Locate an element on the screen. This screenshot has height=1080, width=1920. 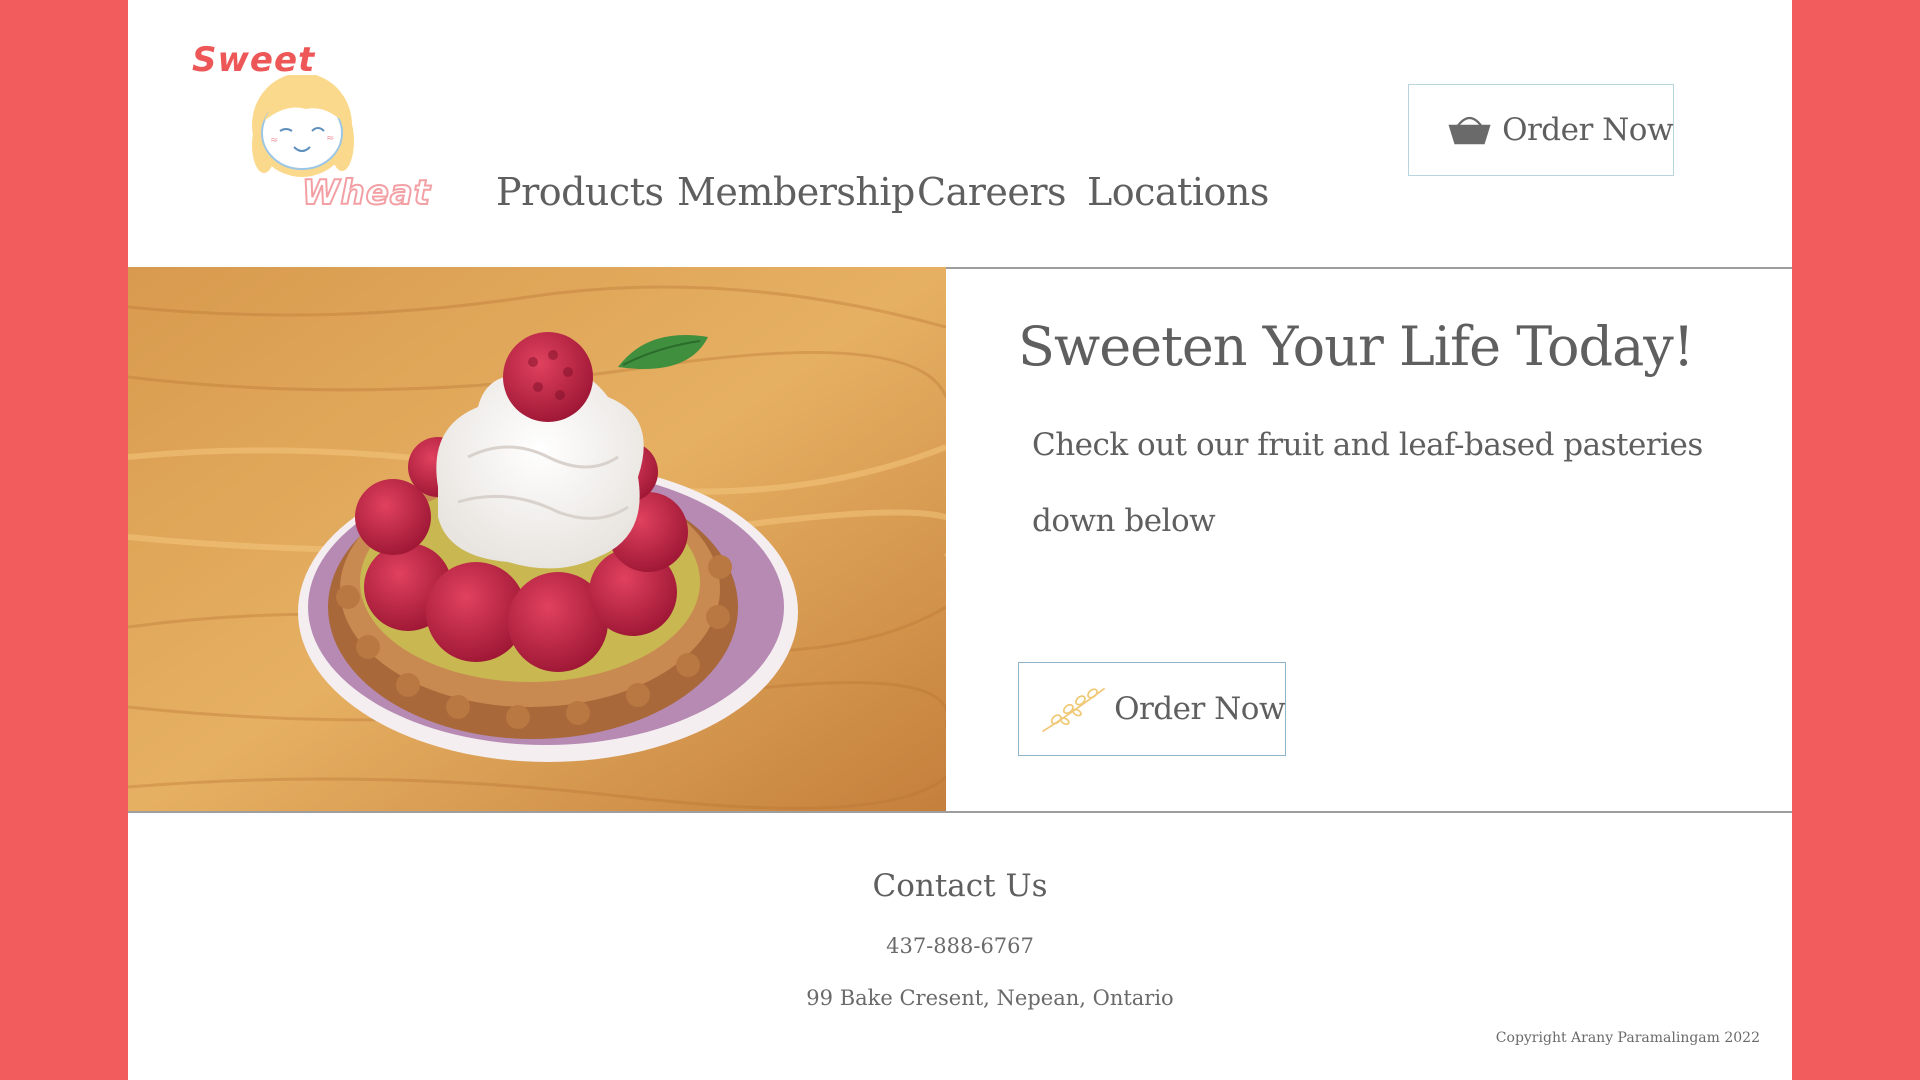
copyright-text: Copyright Arany Paramalingam 2022 is located at coordinates (1627, 1038).